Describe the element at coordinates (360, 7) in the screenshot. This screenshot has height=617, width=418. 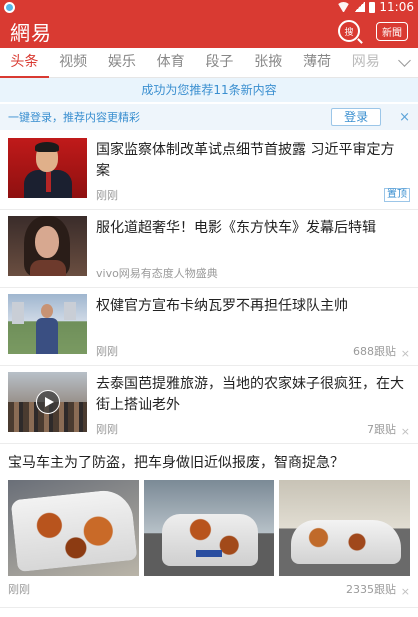
I see `signal-icon` at that location.